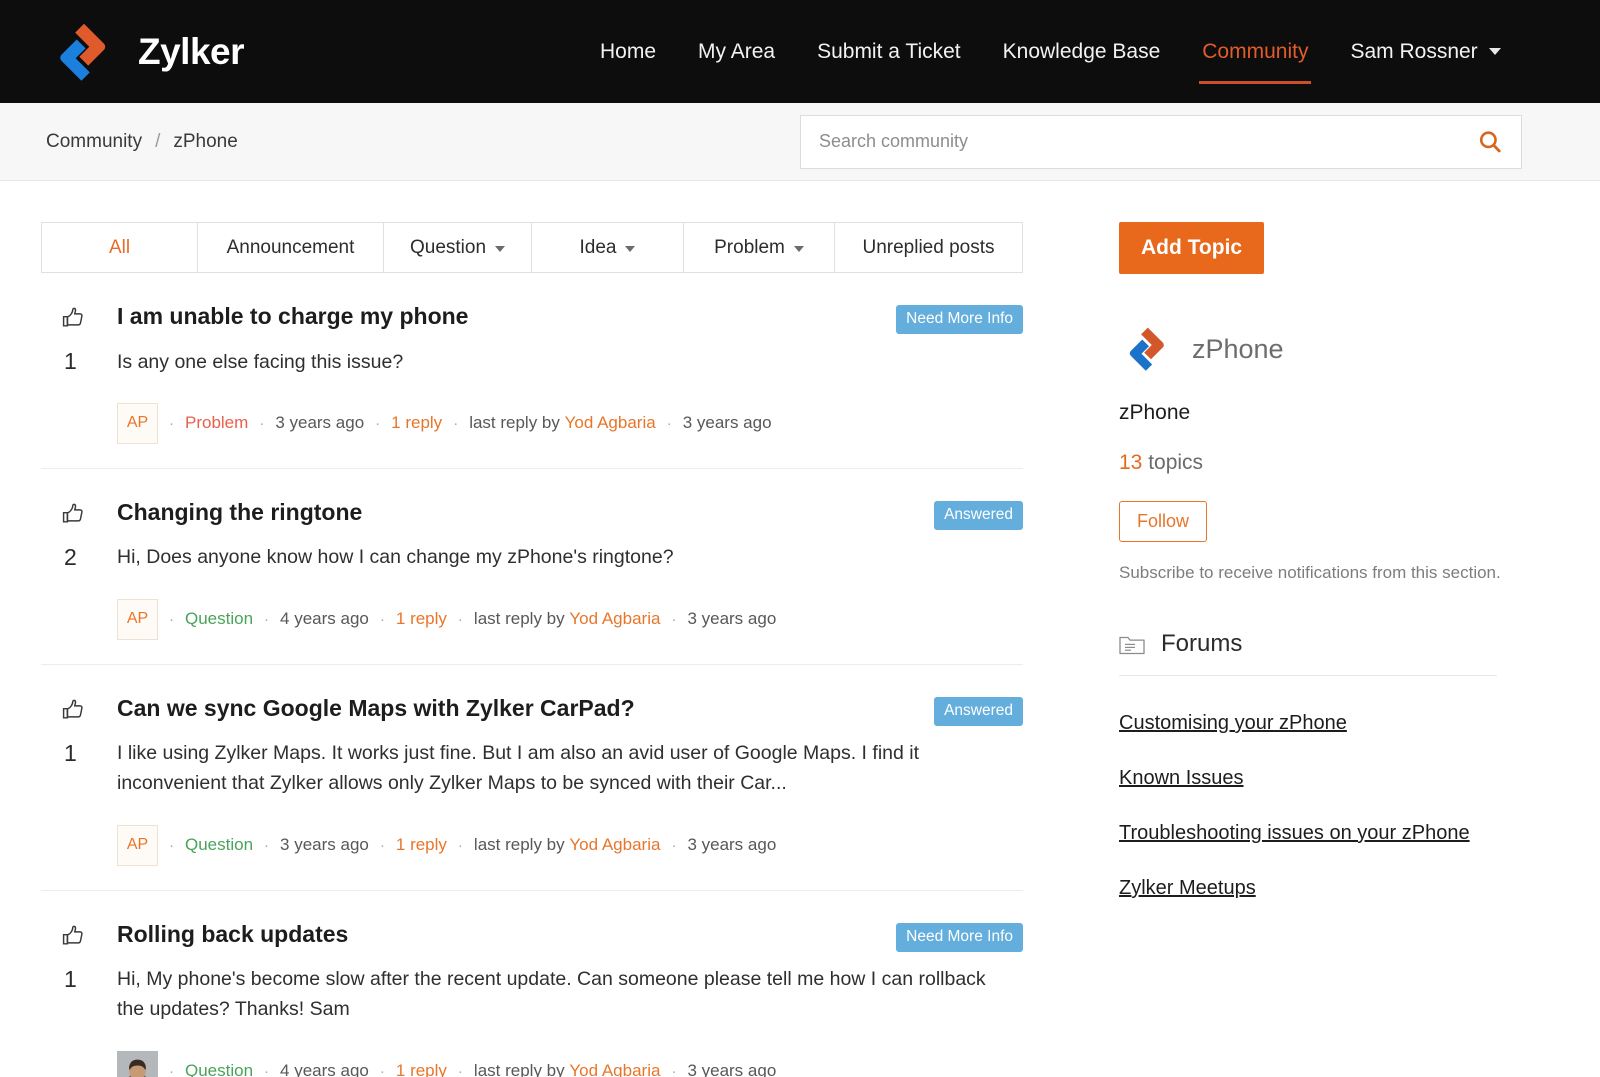 Image resolution: width=1600 pixels, height=1077 pixels. Describe the element at coordinates (1334, 778) in the screenshot. I see `forum-link-known-issues: Known Issues` at that location.